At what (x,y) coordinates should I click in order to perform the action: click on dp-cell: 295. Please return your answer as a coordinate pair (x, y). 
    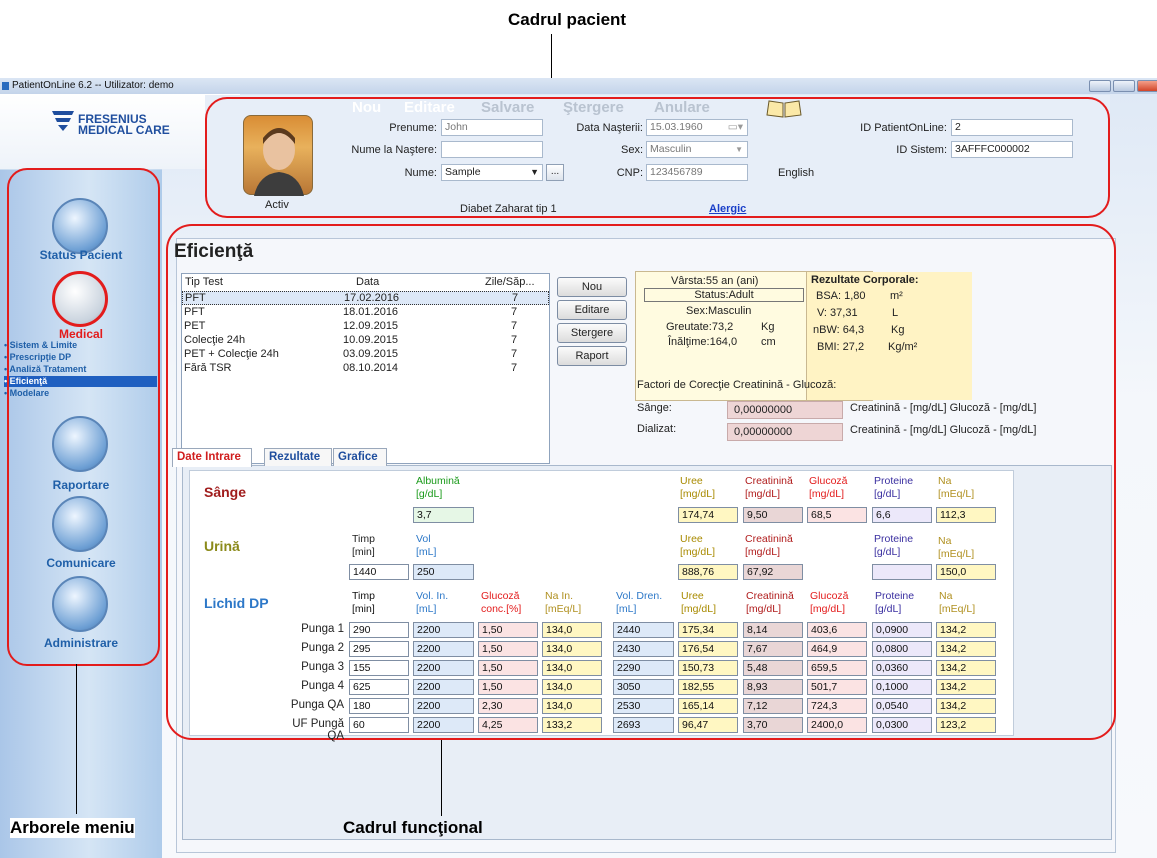
    Looking at the image, I should click on (379, 649).